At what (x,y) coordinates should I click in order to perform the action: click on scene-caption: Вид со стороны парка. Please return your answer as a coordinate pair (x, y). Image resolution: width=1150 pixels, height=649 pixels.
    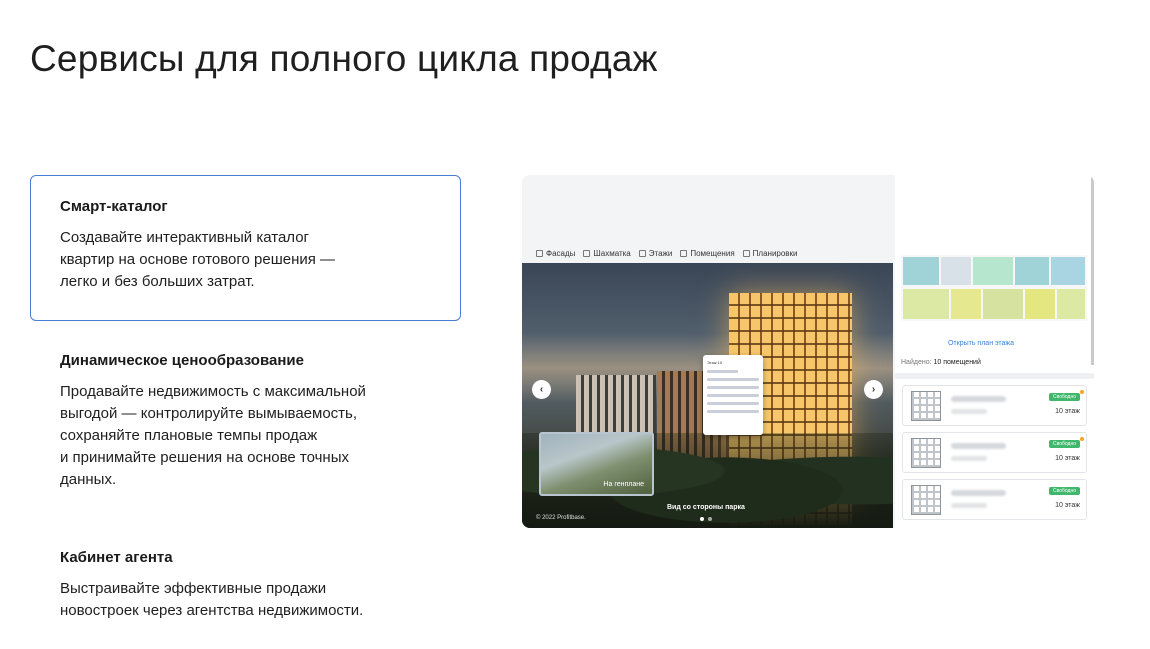
    Looking at the image, I should click on (706, 507).